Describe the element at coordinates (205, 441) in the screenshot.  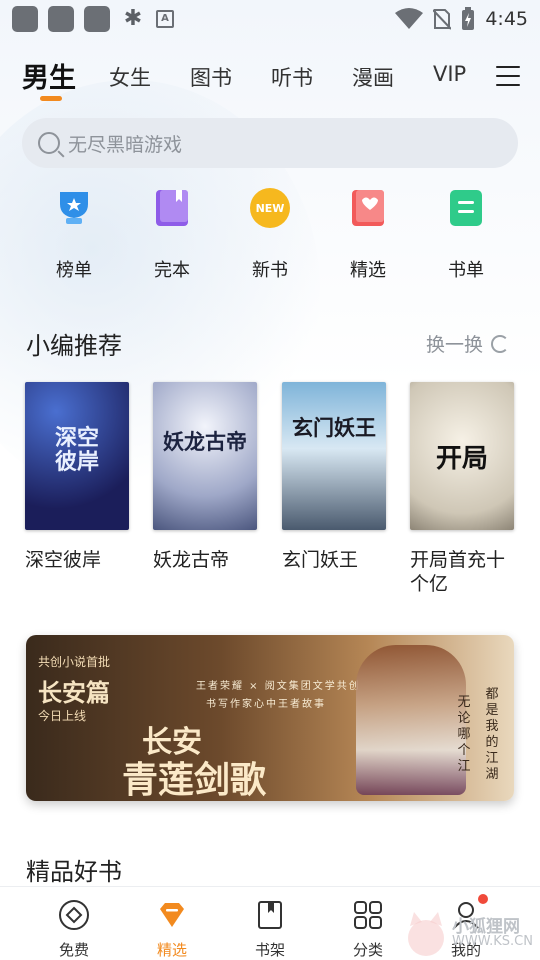
I see `cover-title: 妖龙古帝` at that location.